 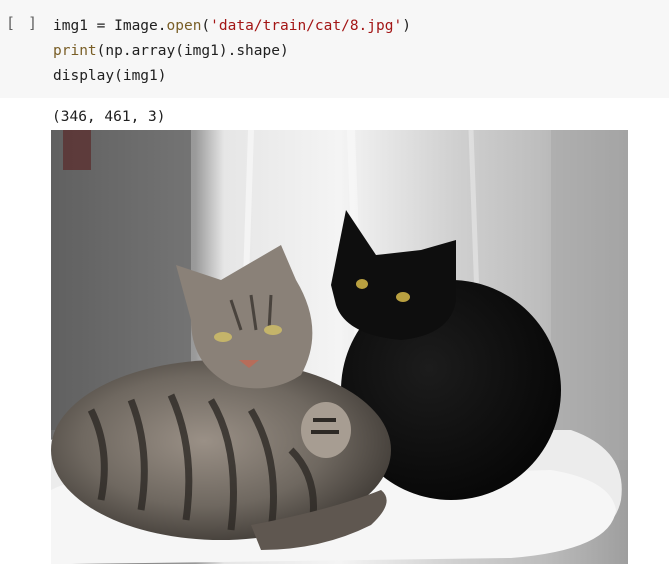 I want to click on code-line-3: display(img1), so click(x=110, y=76).